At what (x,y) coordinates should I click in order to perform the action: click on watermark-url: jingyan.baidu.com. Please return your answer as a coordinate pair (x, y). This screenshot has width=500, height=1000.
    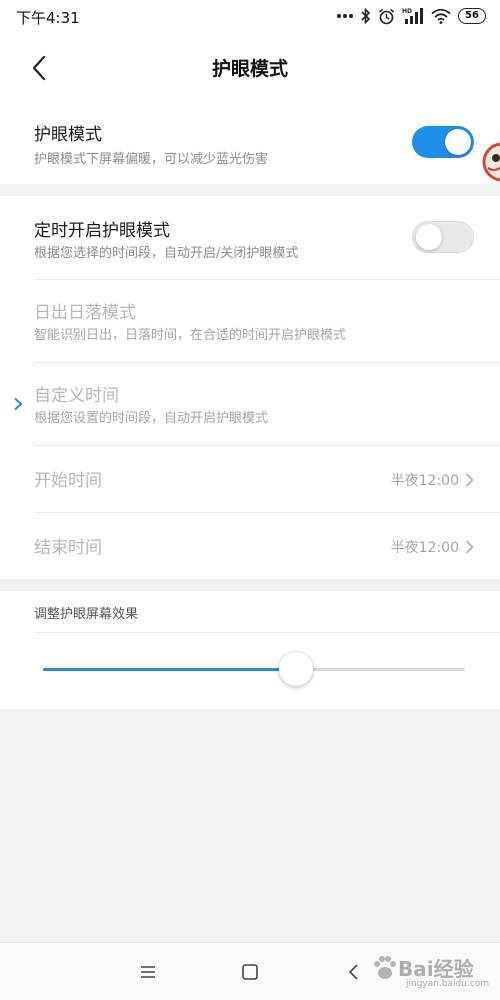
    Looking at the image, I should click on (448, 984).